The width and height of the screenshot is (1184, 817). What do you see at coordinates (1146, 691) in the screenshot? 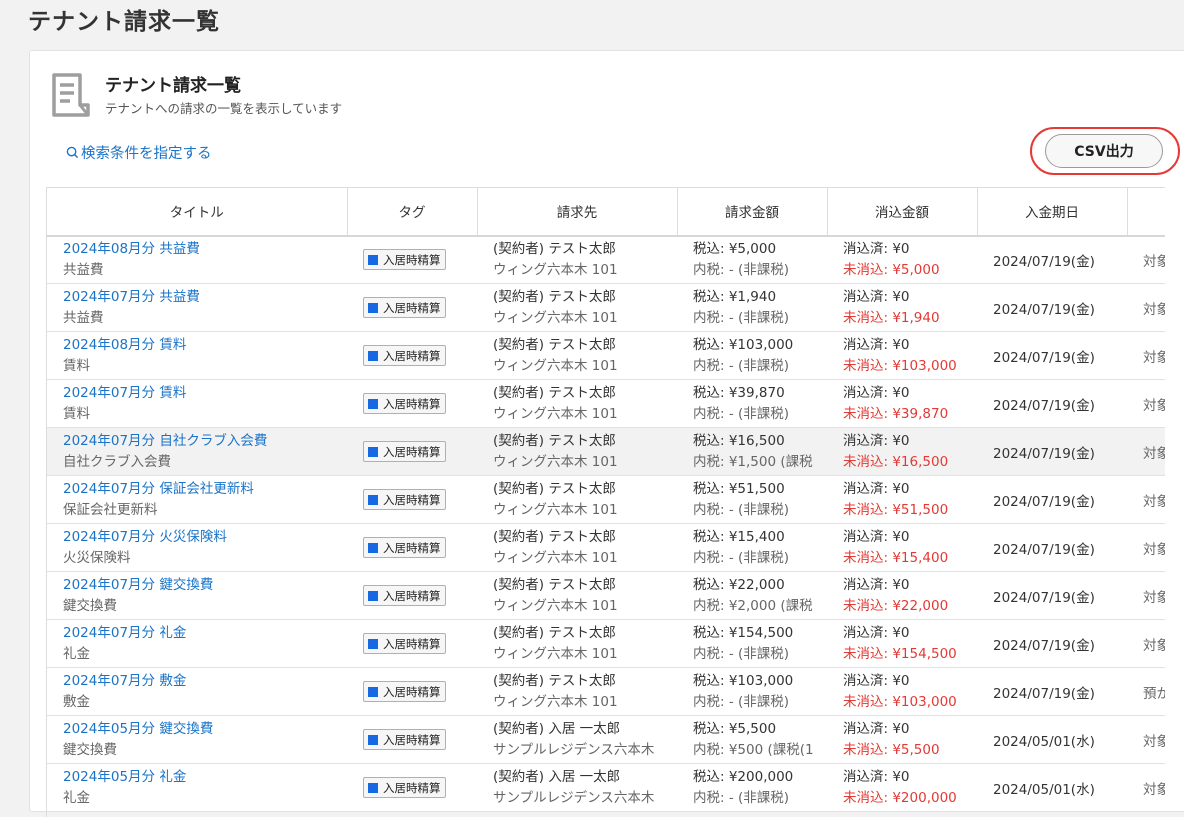
I see `cell-extra: 預か` at bounding box center [1146, 691].